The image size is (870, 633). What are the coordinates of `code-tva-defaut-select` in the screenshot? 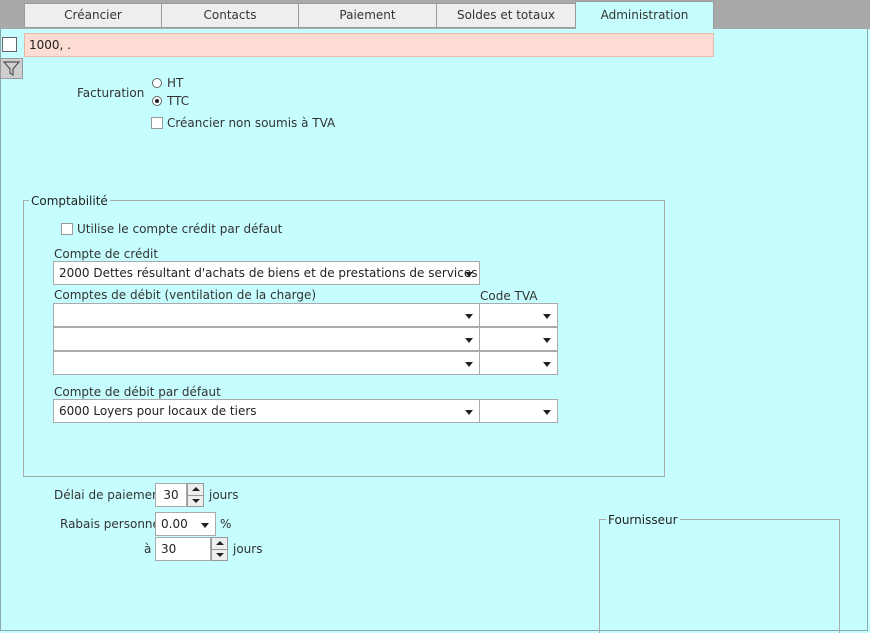 It's located at (518, 411).